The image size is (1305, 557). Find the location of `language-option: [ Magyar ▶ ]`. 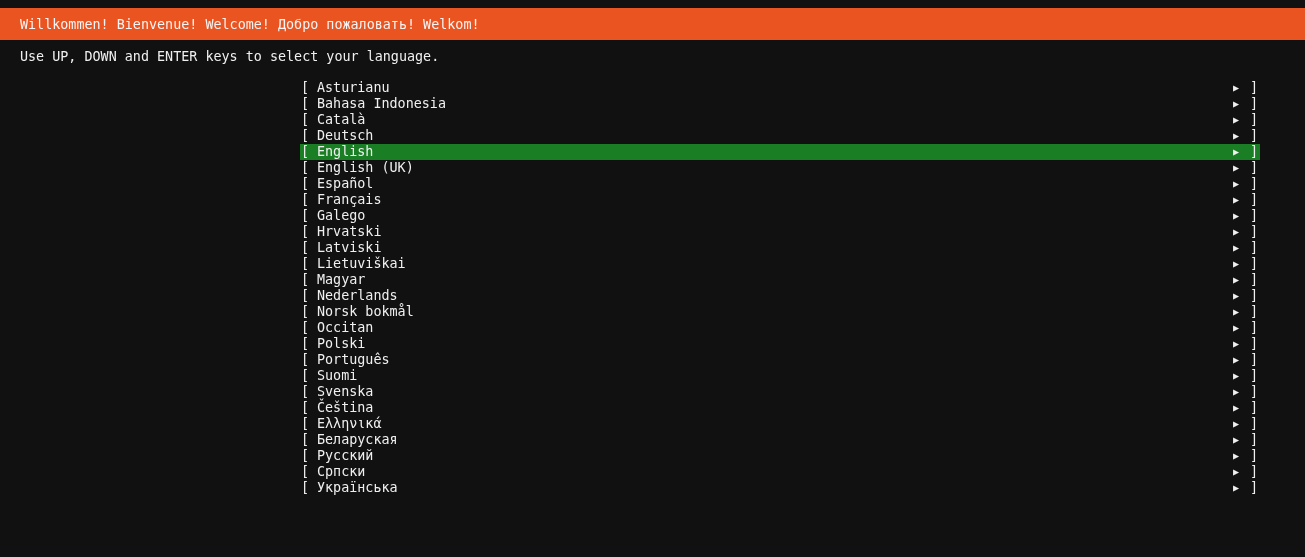

language-option: [ Magyar ▶ ] is located at coordinates (780, 280).